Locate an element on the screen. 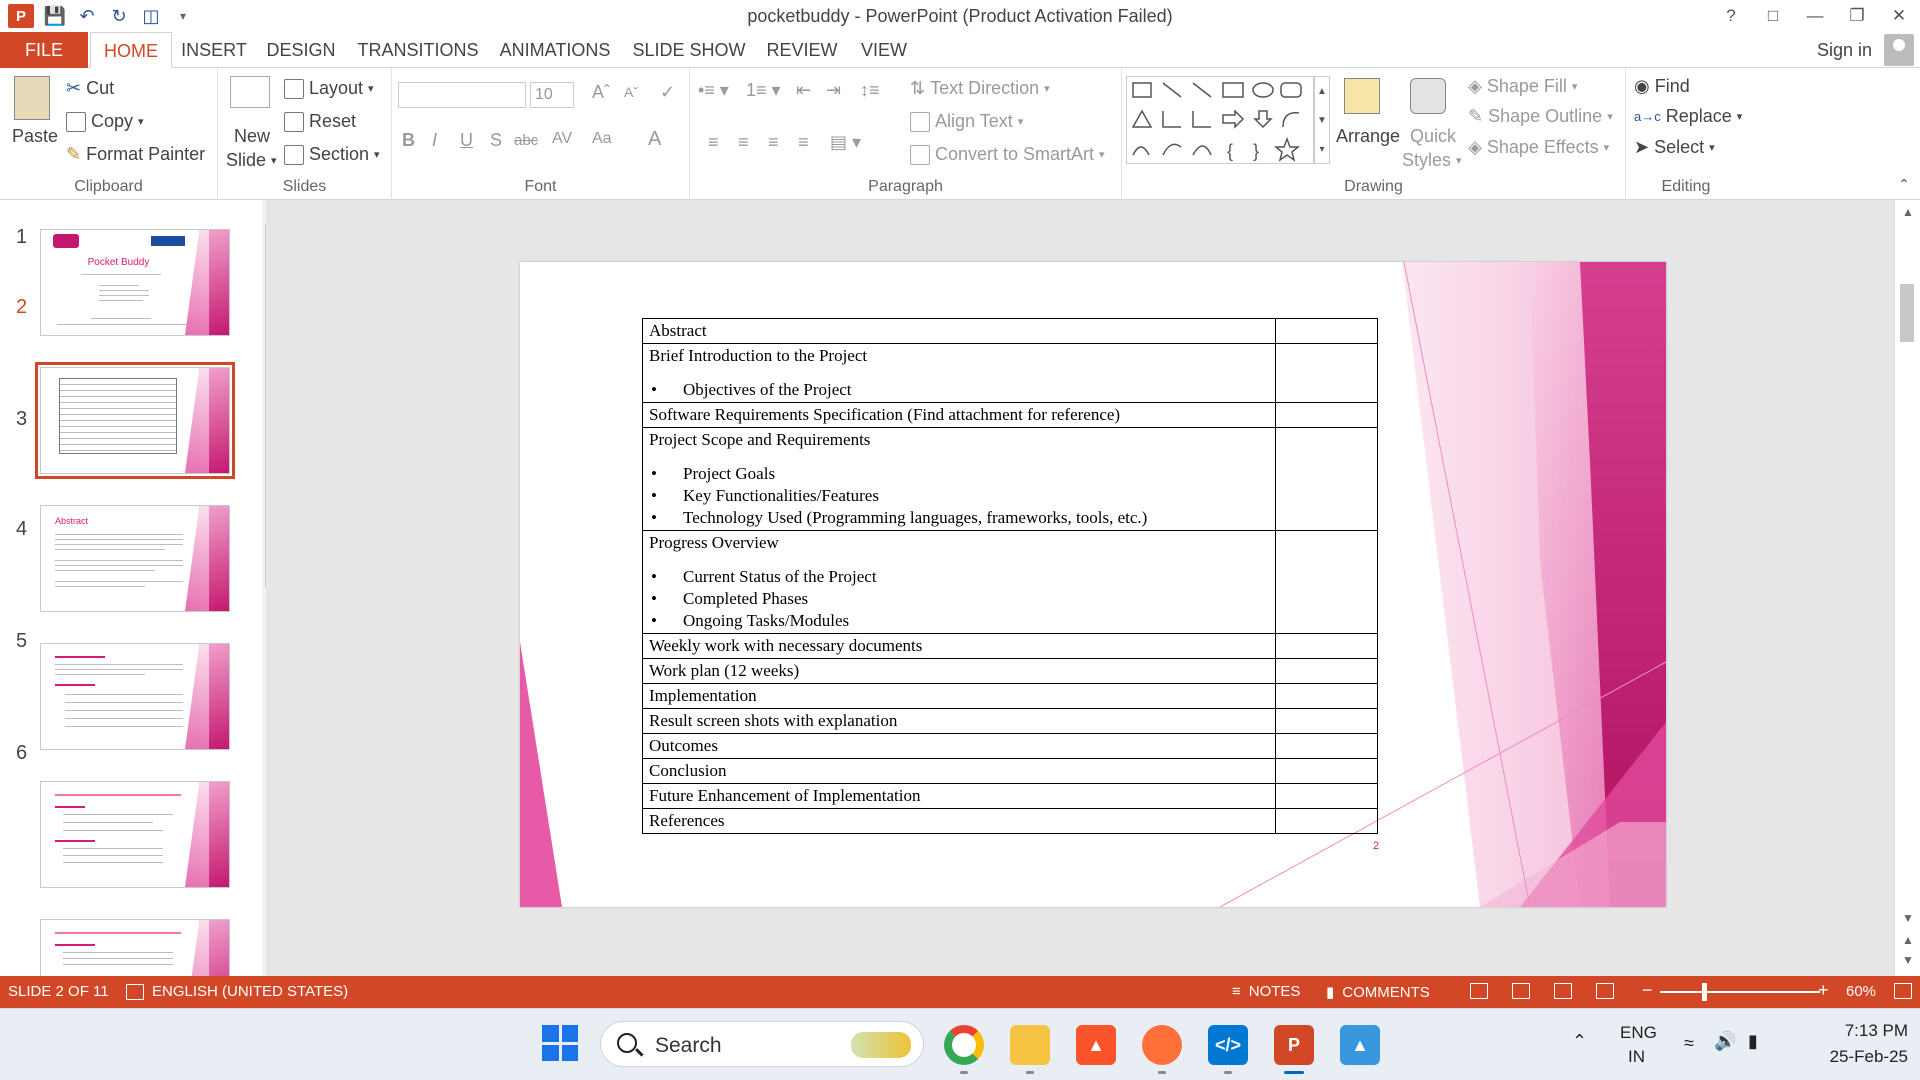 The height and width of the screenshot is (1080, 1920). cut-button: ✂ Cut is located at coordinates (90, 88).